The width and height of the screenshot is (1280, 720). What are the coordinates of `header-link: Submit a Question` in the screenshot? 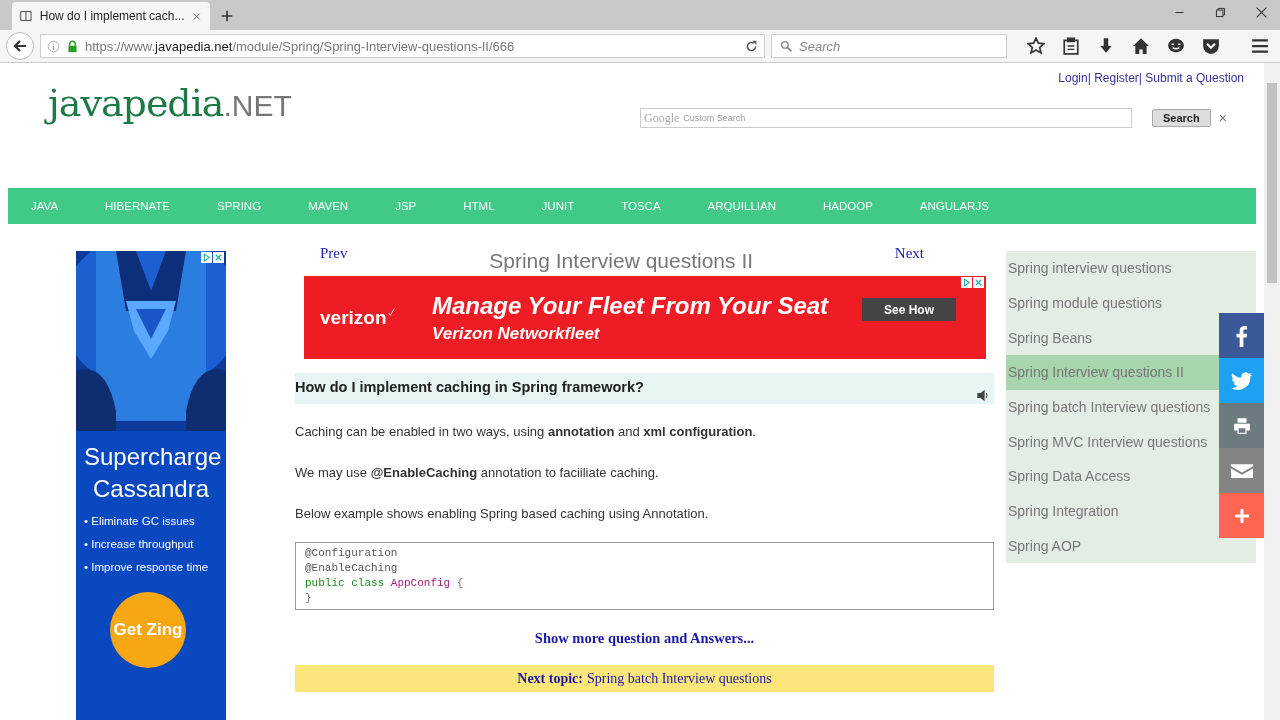 It's located at (1194, 78).